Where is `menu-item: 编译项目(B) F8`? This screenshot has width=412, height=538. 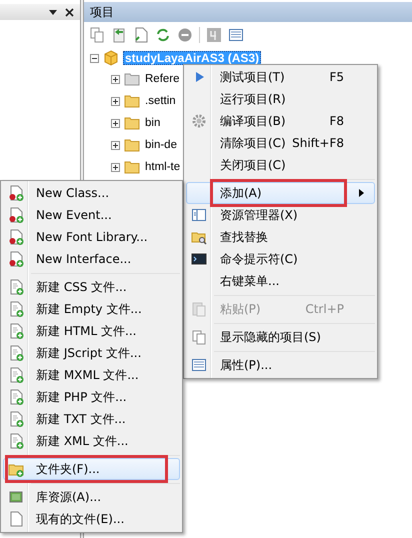
menu-item: 编译项目(B) F8 is located at coordinates (280, 121).